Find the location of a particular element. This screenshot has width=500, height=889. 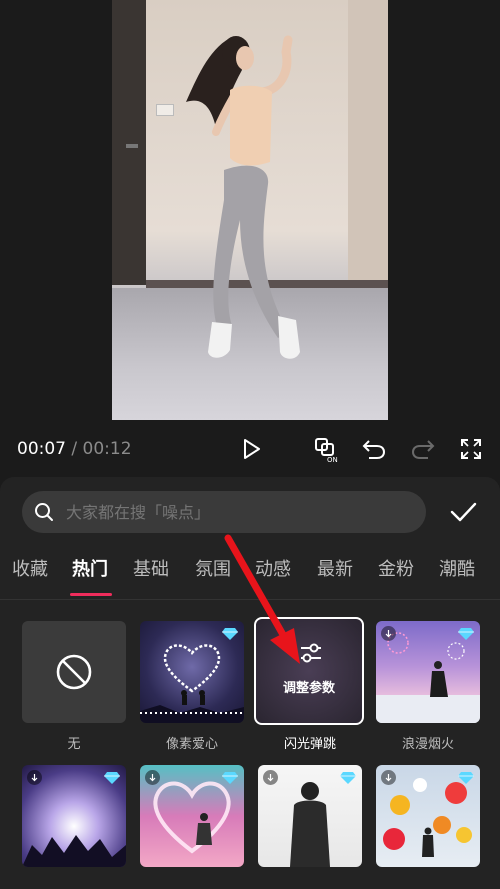

tab-hot: 热门 is located at coordinates (90, 568).